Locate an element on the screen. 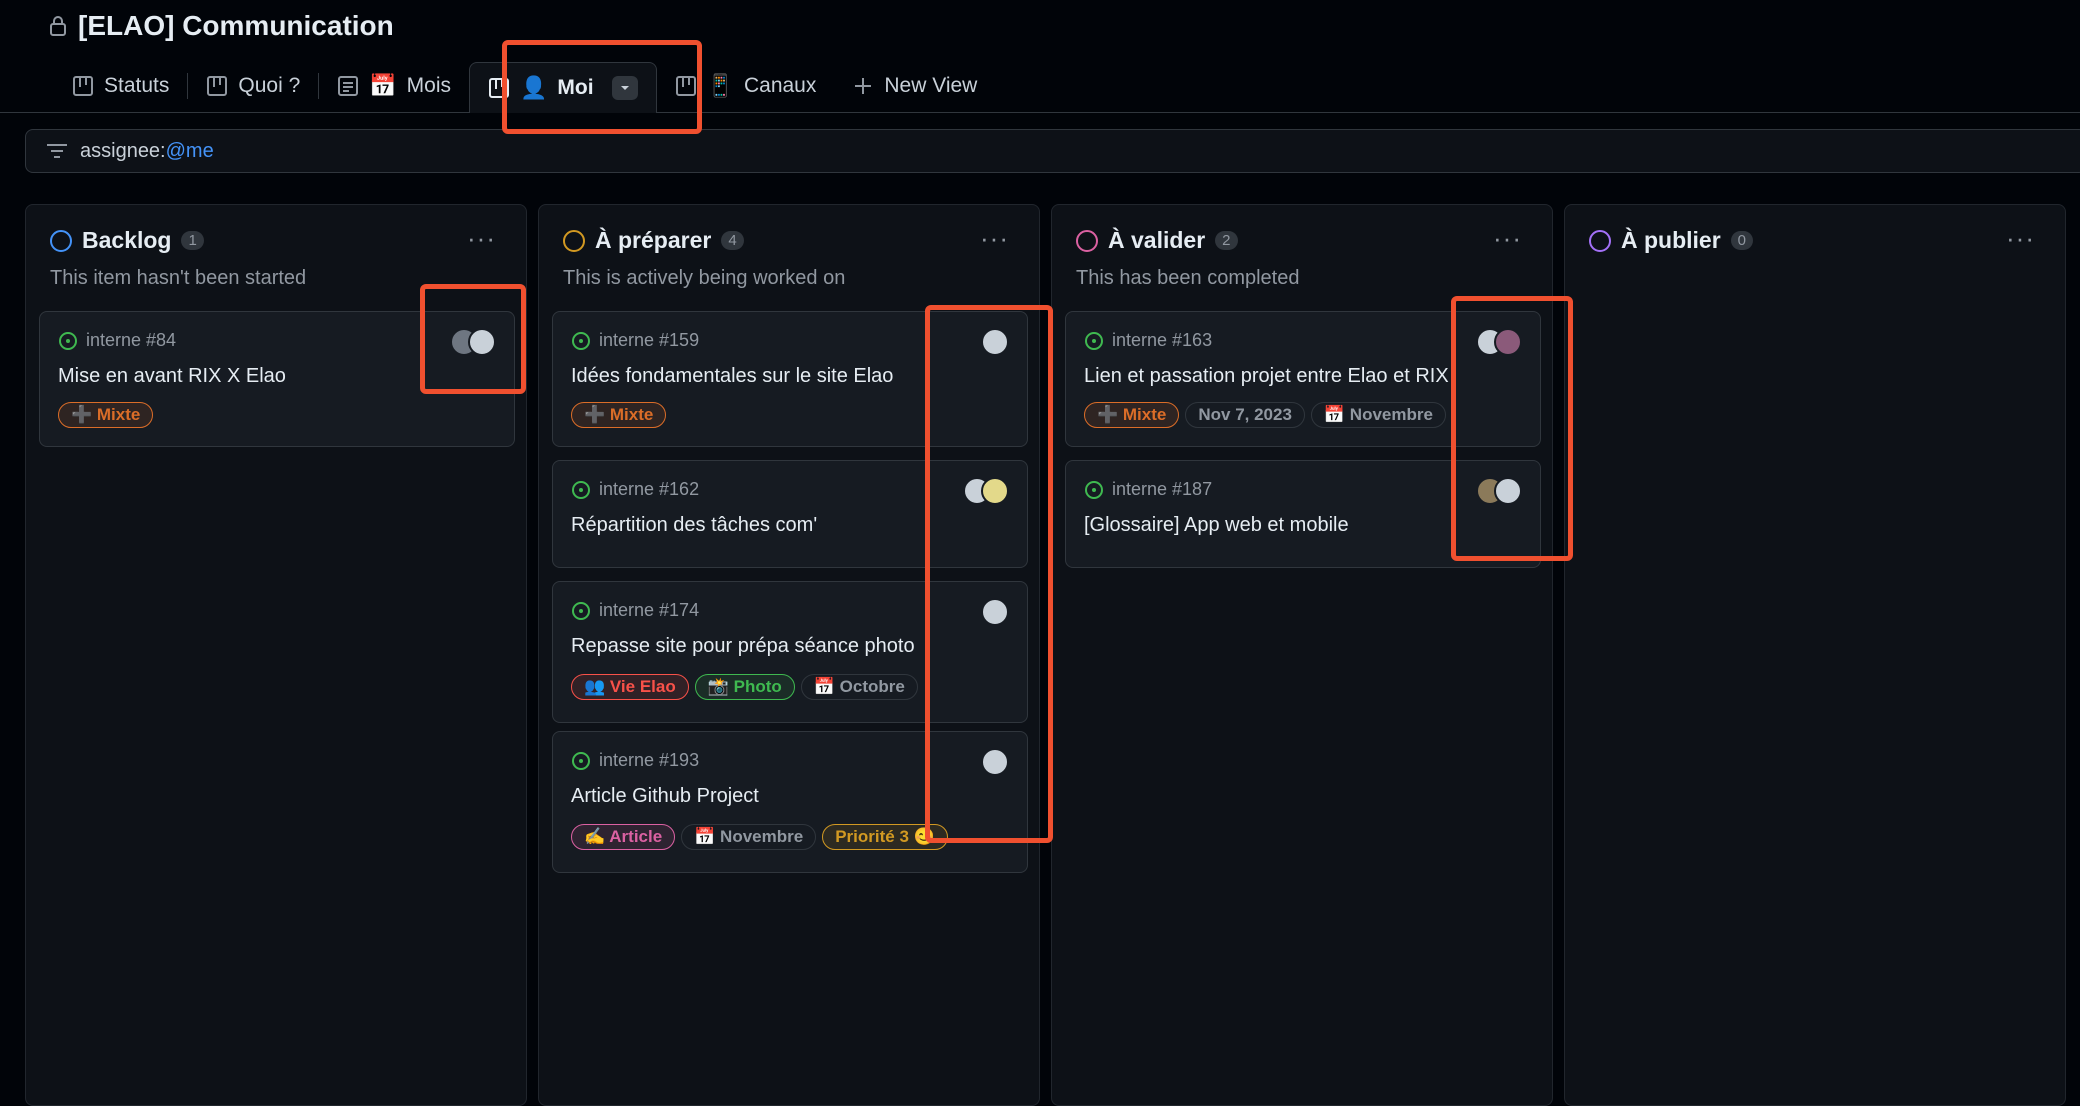  card-labels: ✍️ Article 📅 Novembre Priorité 3 😊 is located at coordinates (759, 837).